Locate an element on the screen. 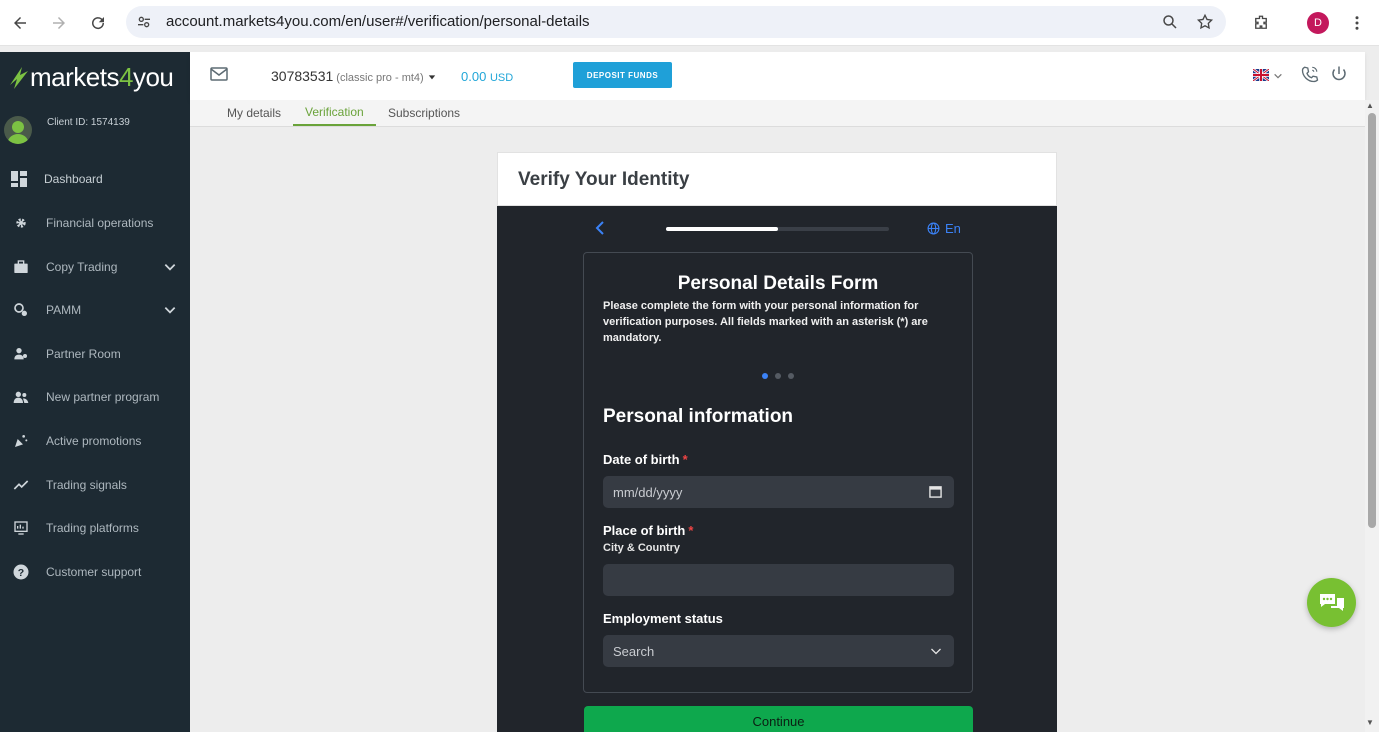  page-dot-active is located at coordinates (765, 376).